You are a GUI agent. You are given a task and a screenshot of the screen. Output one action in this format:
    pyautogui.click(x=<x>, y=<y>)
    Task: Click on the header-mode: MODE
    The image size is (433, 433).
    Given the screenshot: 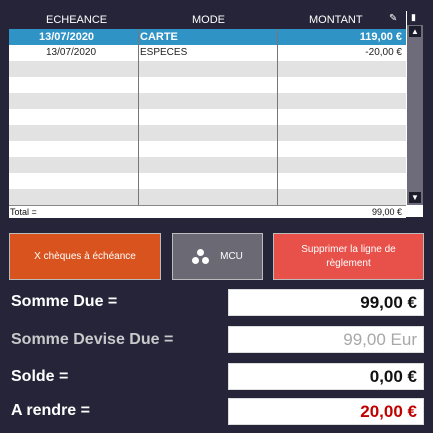 What is the action you would take?
    pyautogui.click(x=208, y=20)
    